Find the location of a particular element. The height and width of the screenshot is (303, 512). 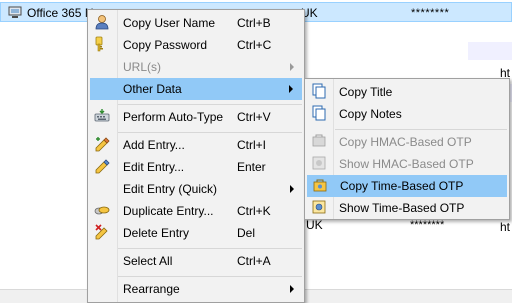

menu-item-edit-entry: Edit Entry... Enter is located at coordinates (196, 167).